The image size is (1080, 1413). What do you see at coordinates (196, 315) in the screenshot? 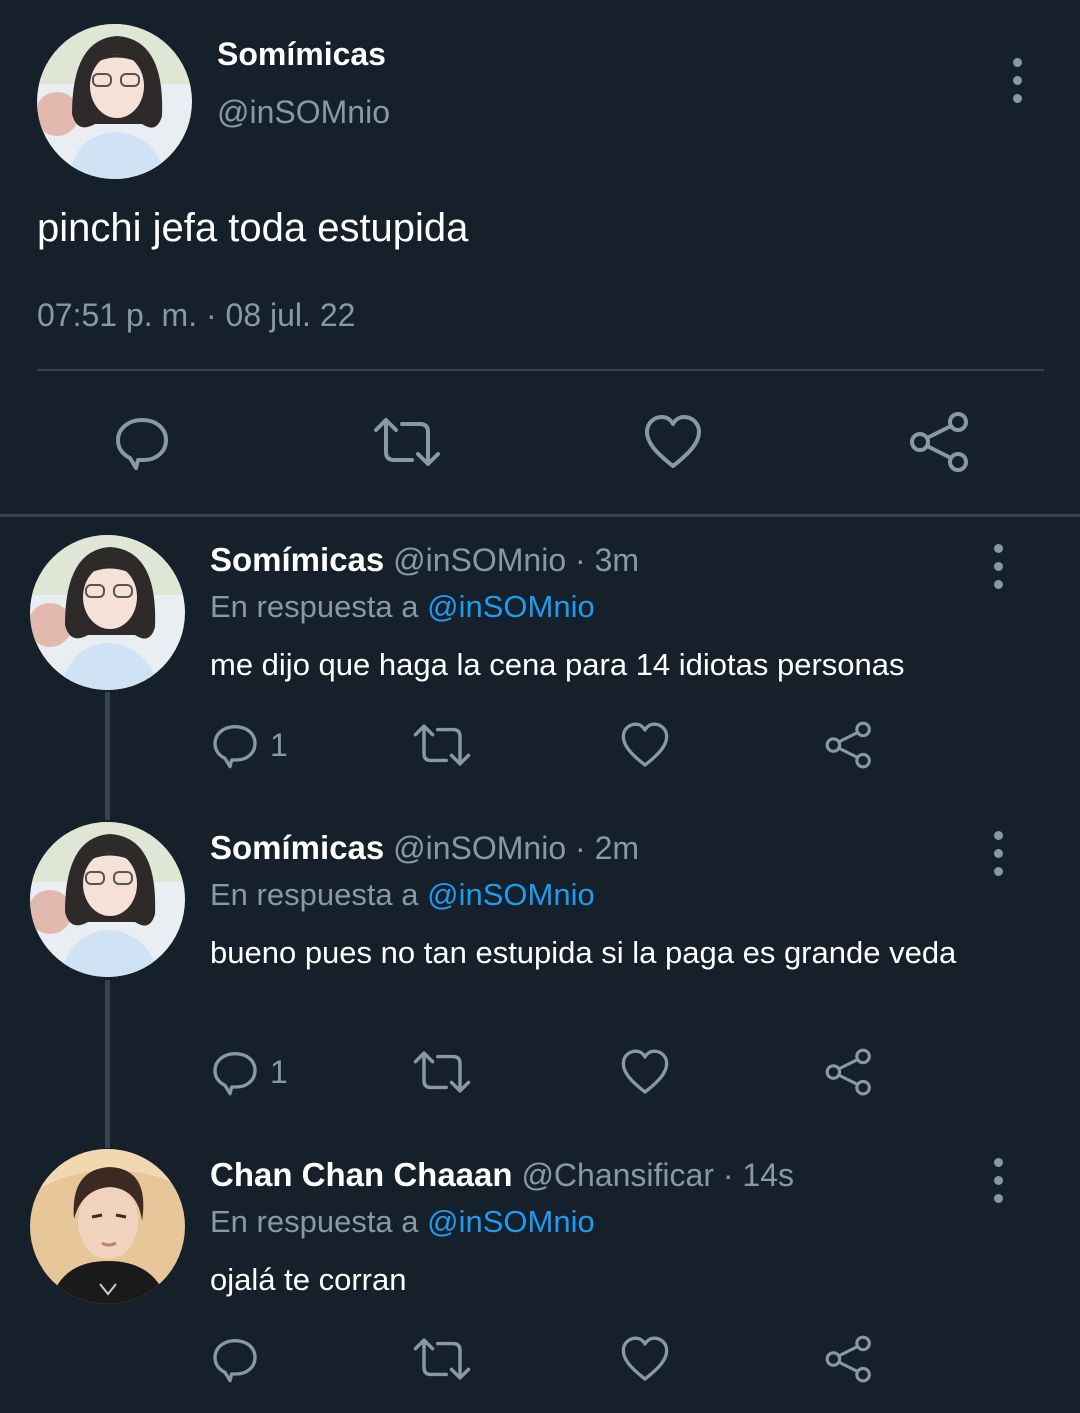
I see `main-tweet-timestamp: 07:51 p. m. · 08 jul. 22` at bounding box center [196, 315].